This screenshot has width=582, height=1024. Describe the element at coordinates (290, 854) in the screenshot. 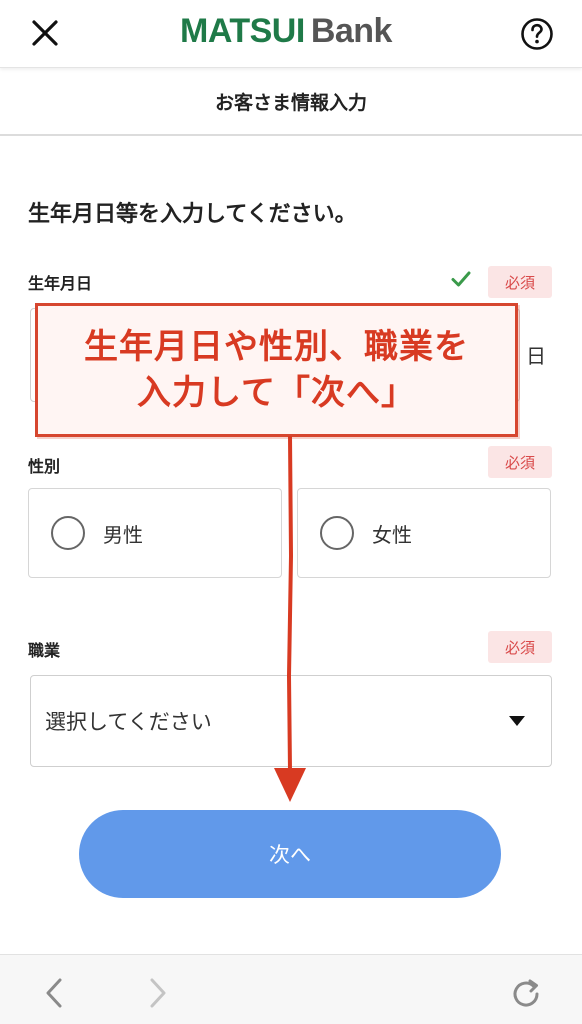

I see `next-button: 次へ` at that location.